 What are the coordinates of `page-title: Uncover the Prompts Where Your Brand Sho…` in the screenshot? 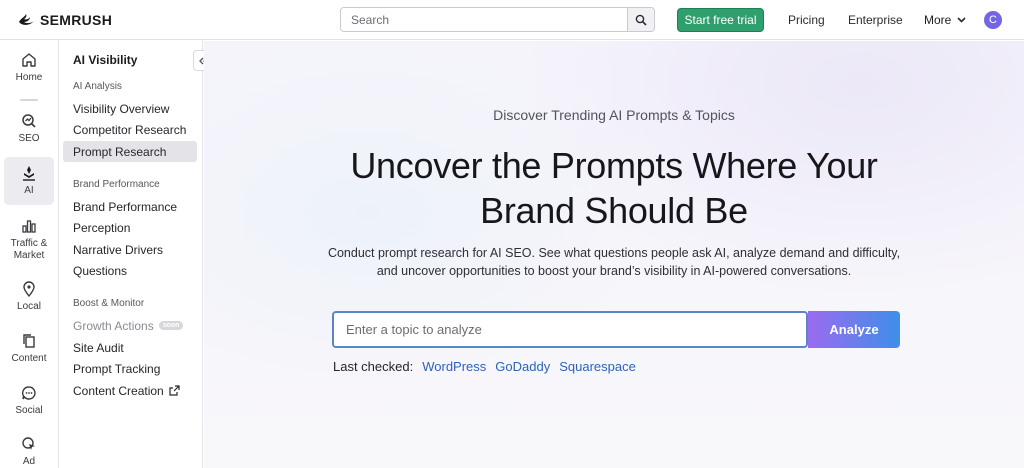 It's located at (614, 188).